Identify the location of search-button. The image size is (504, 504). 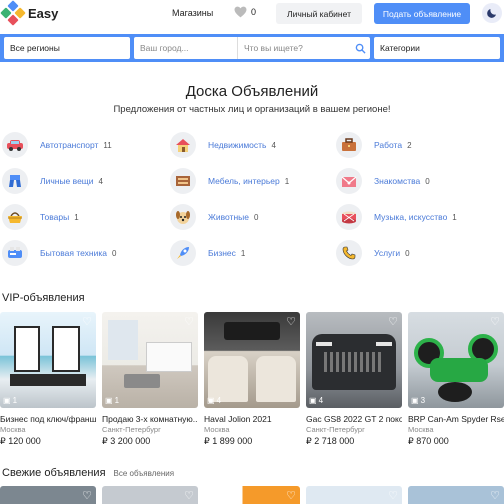
(360, 48).